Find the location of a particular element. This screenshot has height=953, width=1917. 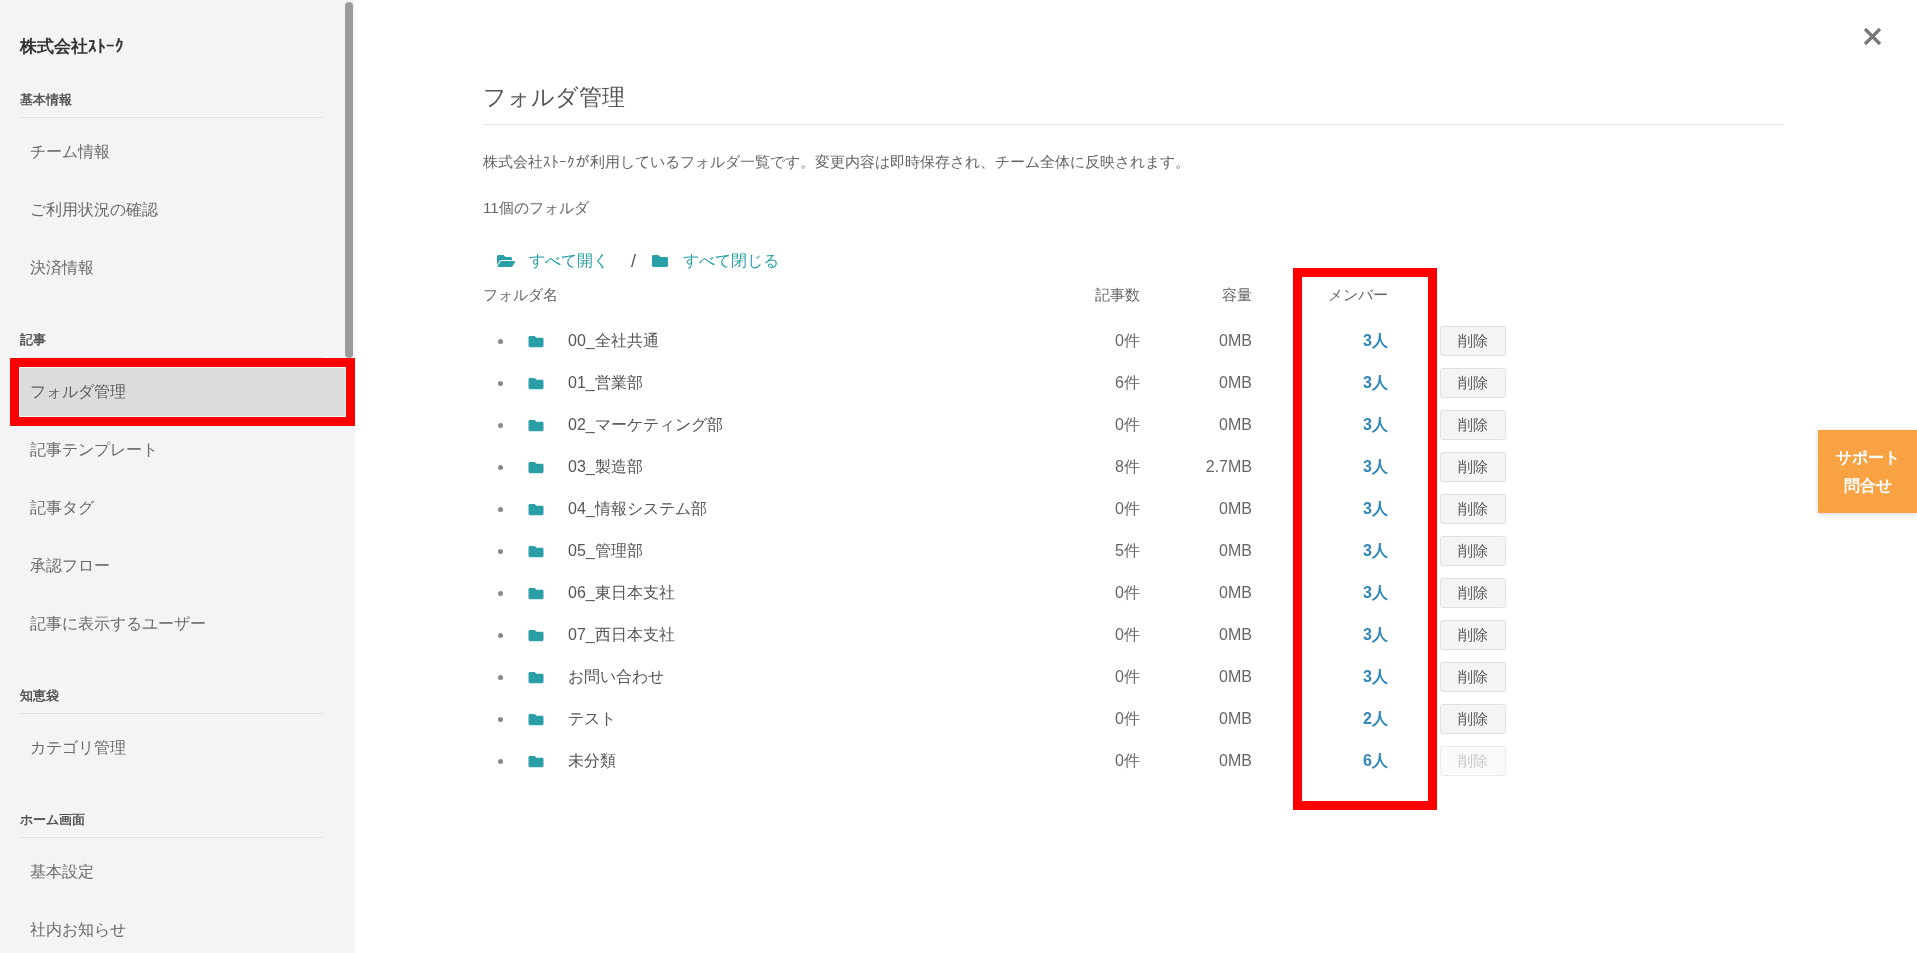

close-icon is located at coordinates (1872, 36).